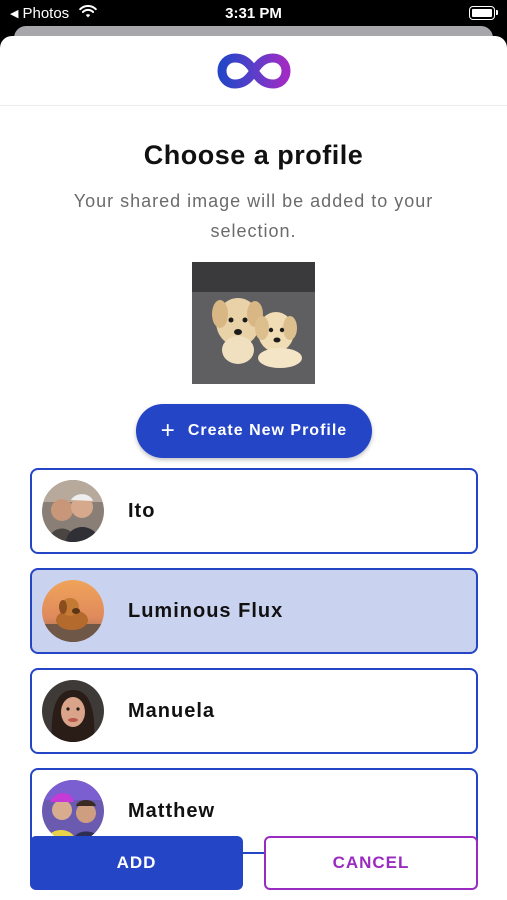 The image size is (507, 900). I want to click on page-title: Choose a profile, so click(253, 155).